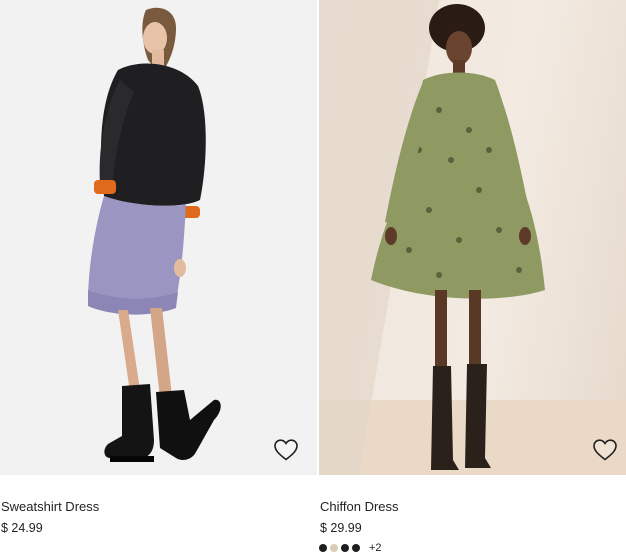 Image resolution: width=626 pixels, height=556 pixels. What do you see at coordinates (22, 528) in the screenshot?
I see `product-price: $ 24.99` at bounding box center [22, 528].